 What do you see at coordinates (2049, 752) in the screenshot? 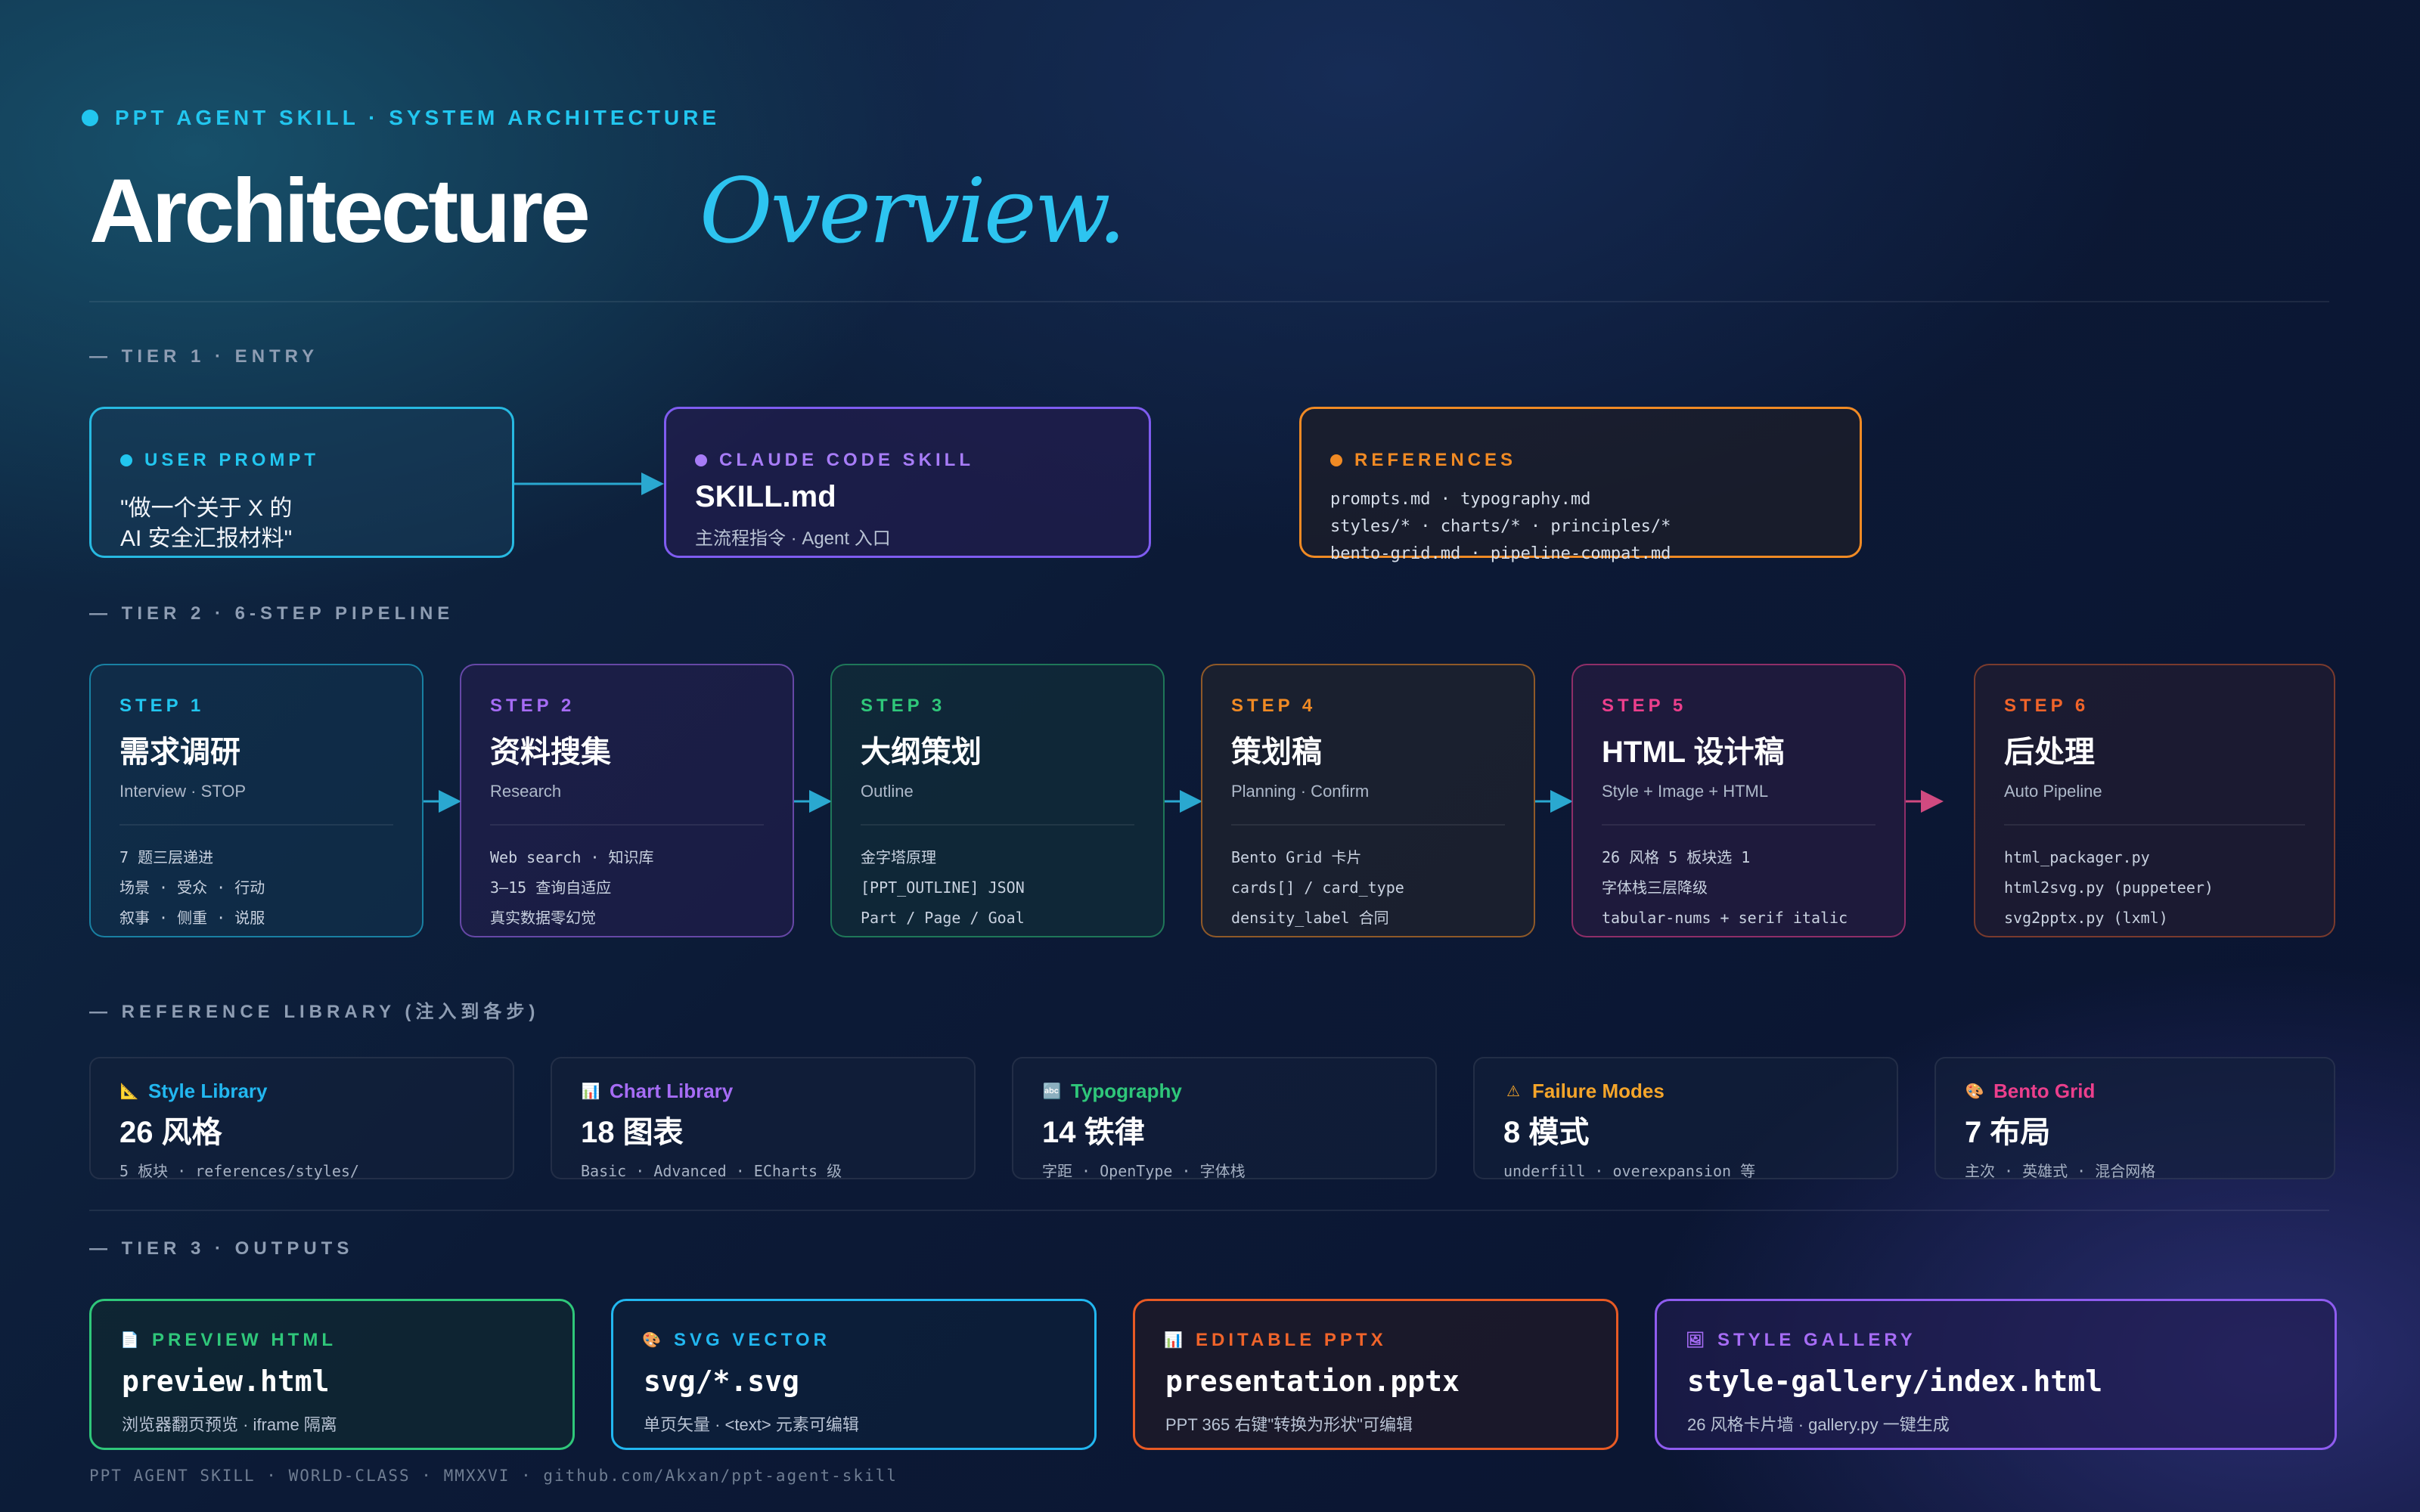
I see `step-title: 后处理` at bounding box center [2049, 752].